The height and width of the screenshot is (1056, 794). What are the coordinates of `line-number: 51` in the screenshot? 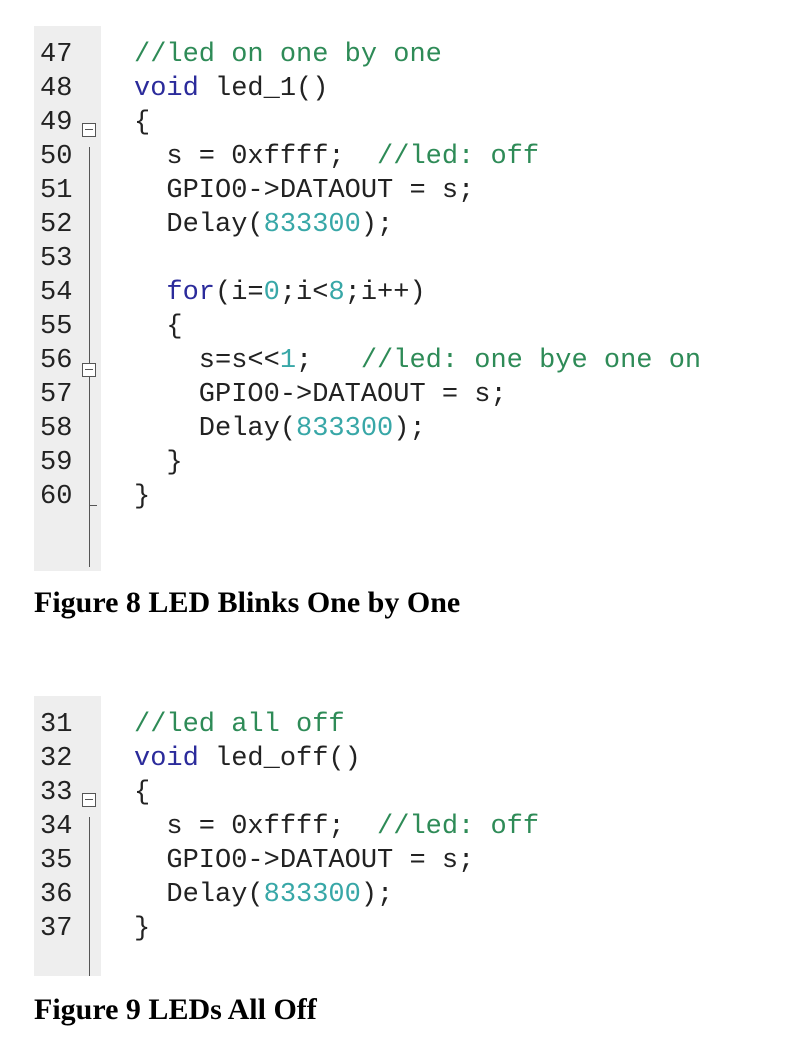 It's located at (56, 191).